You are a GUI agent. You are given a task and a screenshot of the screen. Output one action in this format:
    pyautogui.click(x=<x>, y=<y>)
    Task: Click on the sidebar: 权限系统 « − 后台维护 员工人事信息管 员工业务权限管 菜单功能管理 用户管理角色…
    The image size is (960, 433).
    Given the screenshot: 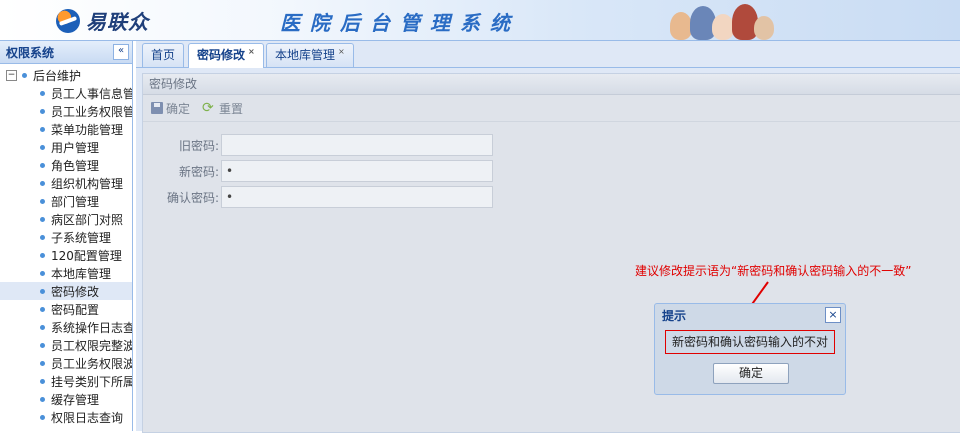 What is the action you would take?
    pyautogui.click(x=66, y=236)
    